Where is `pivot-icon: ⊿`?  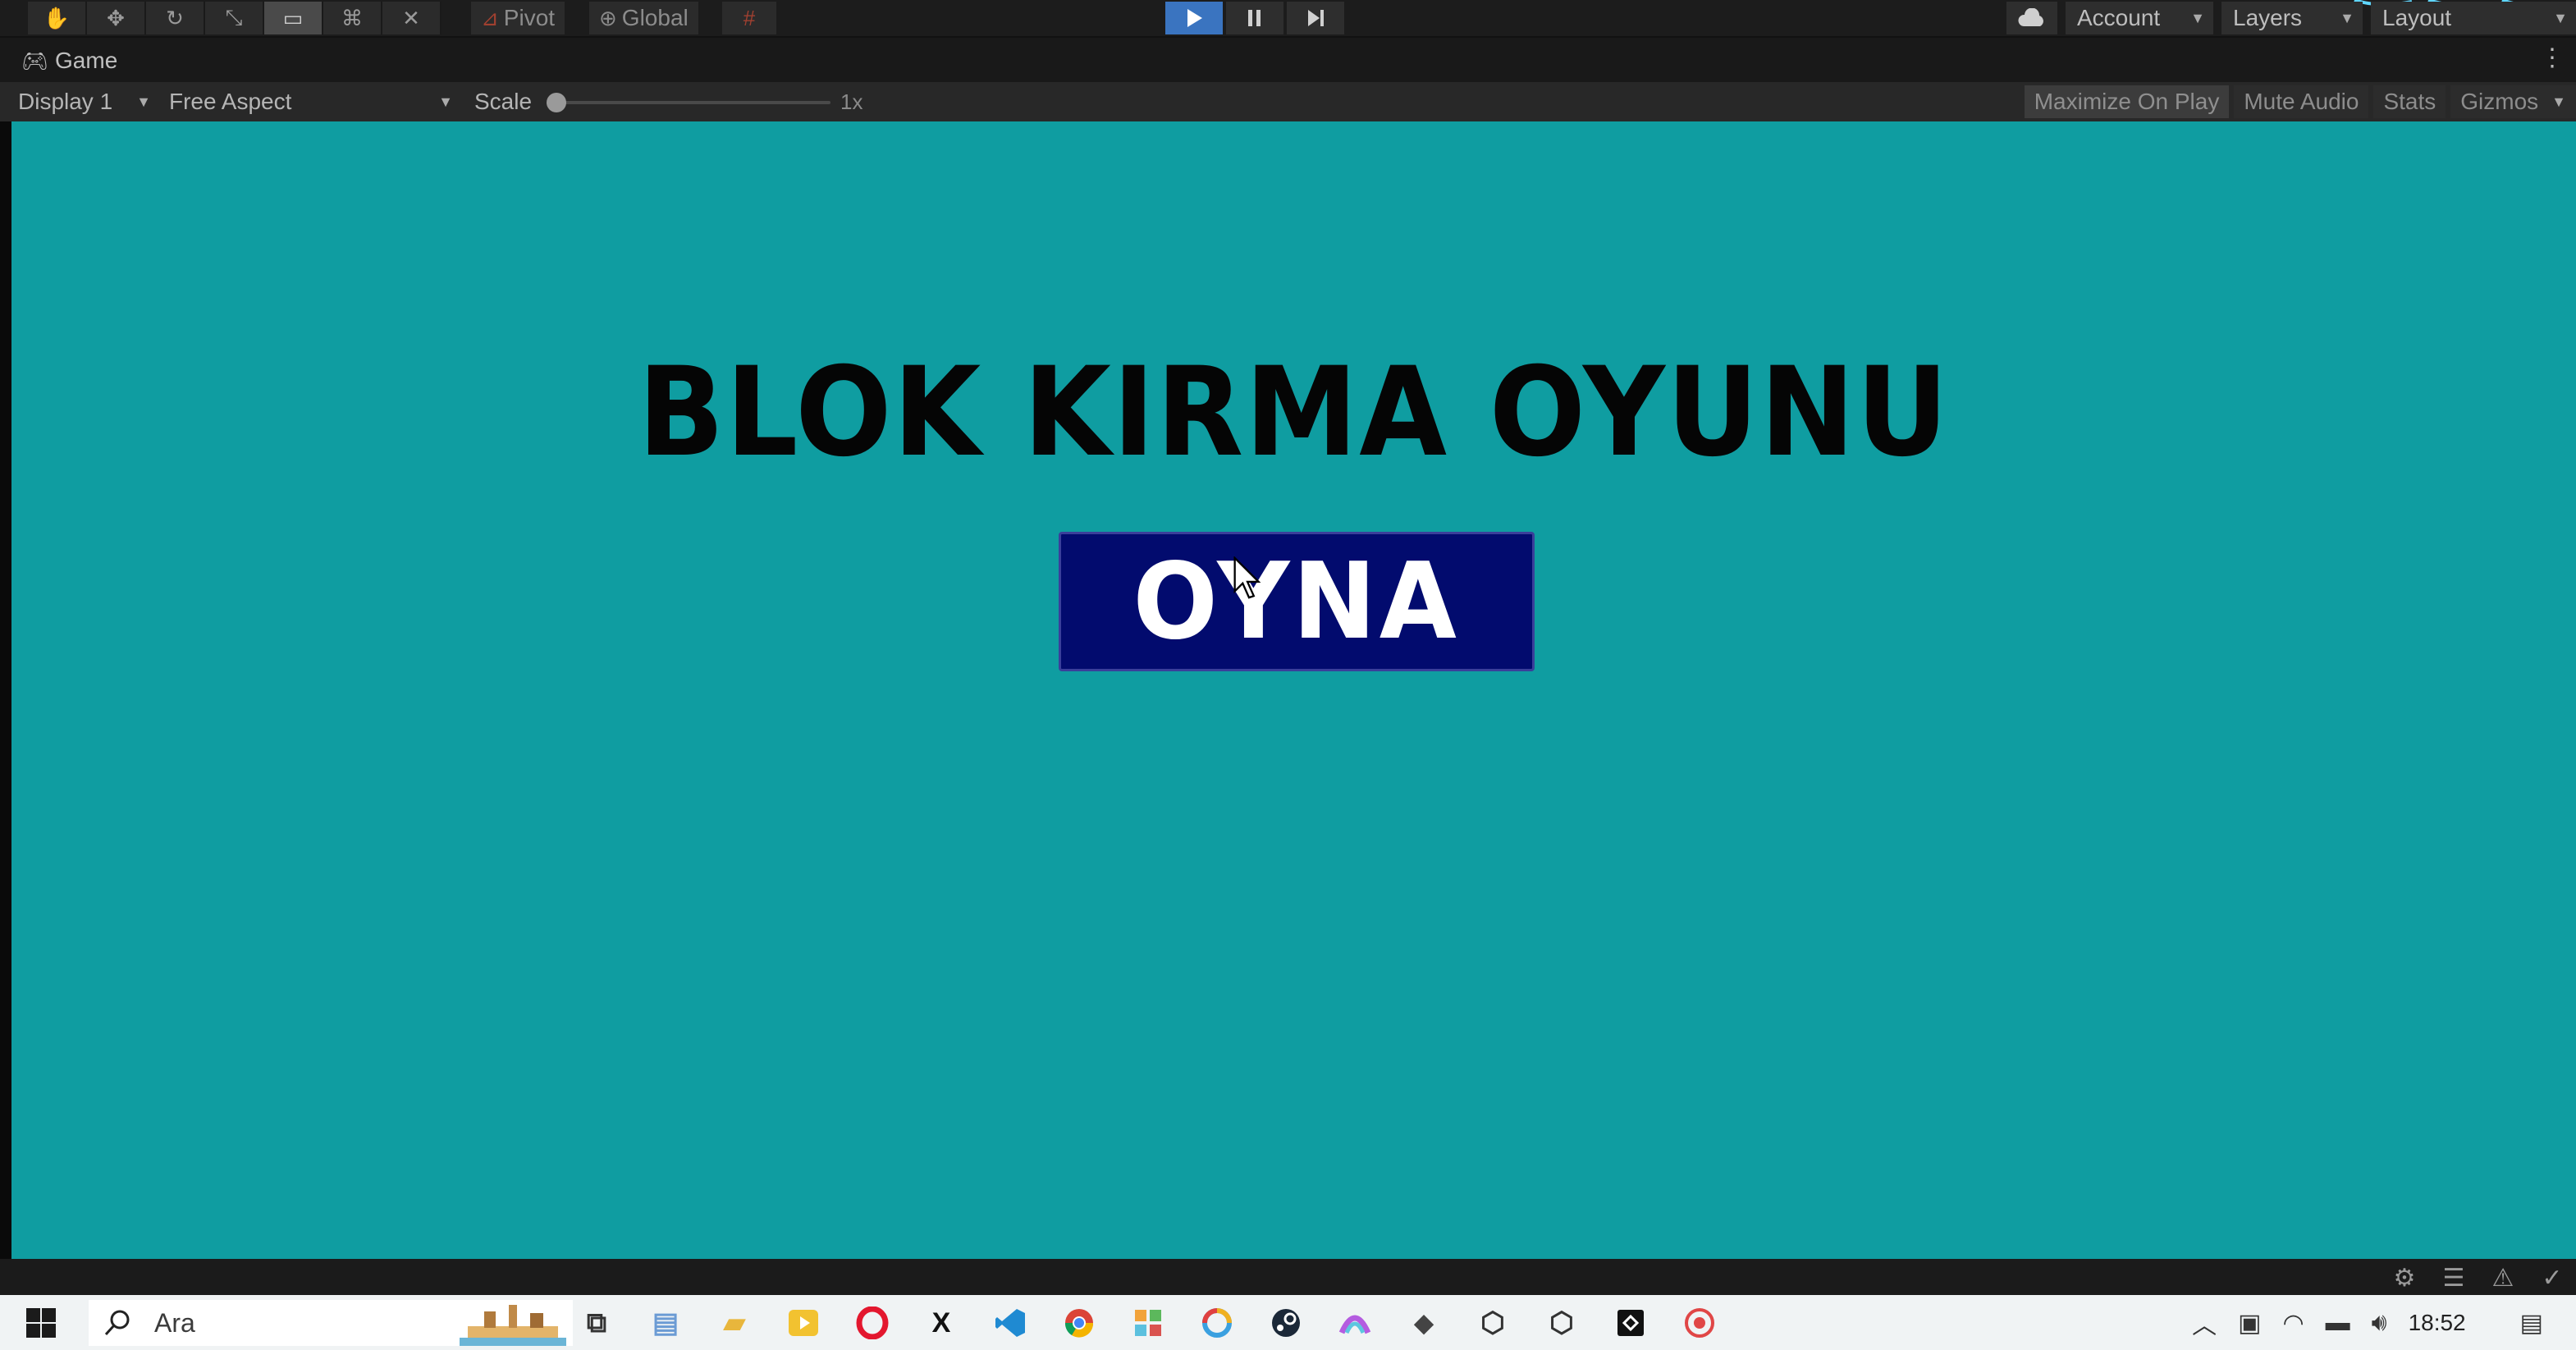
pivot-icon: ⊿ is located at coordinates (490, 17).